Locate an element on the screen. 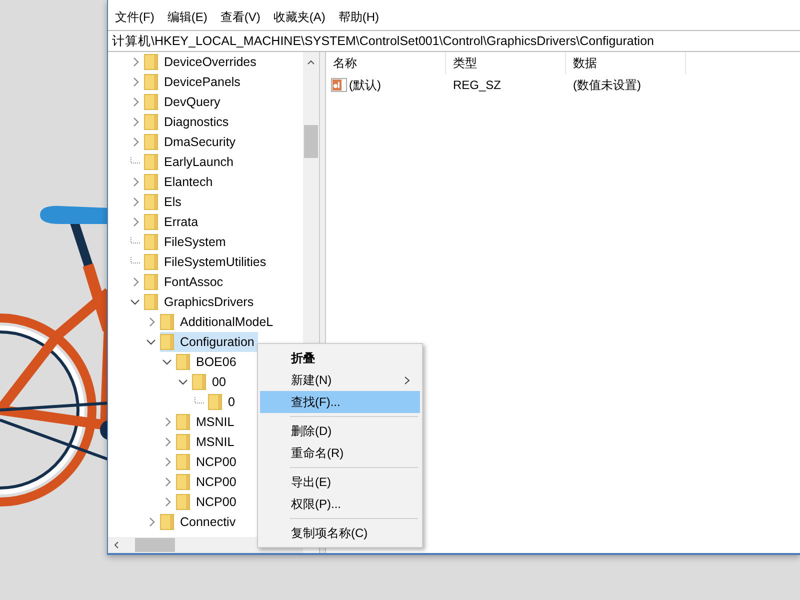  tree-item: FontAssoc is located at coordinates (186, 282).